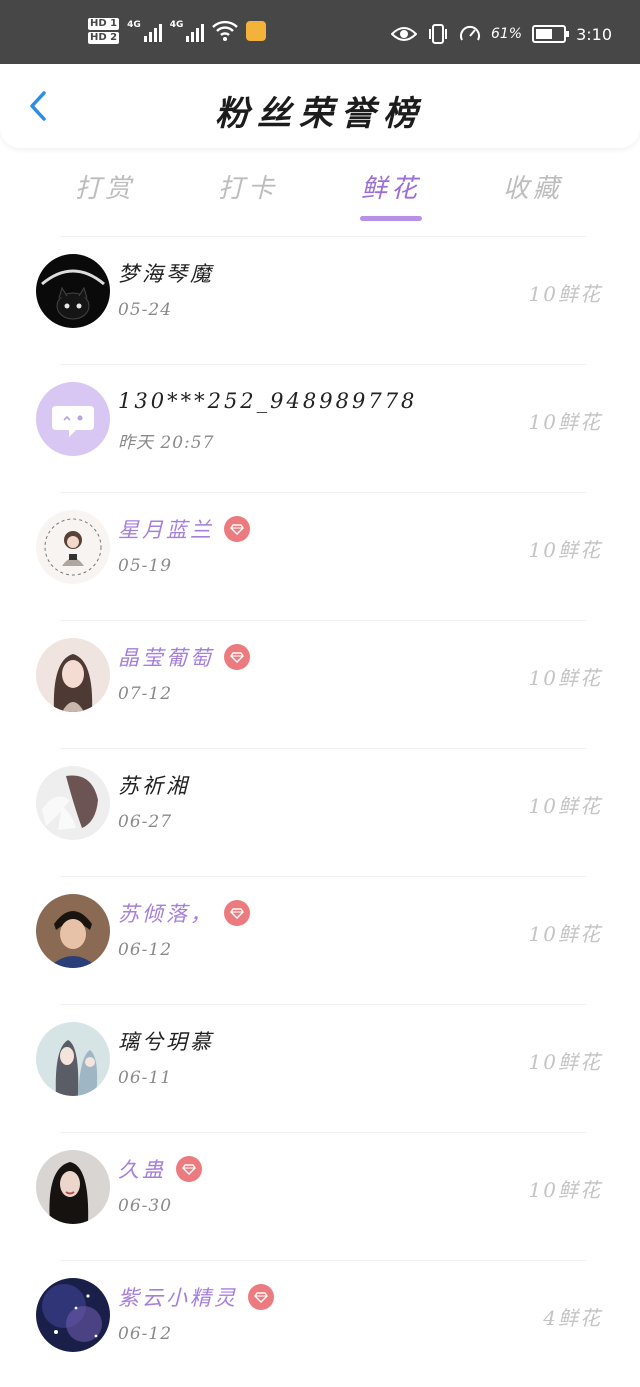  I want to click on signal-2-icon: 4G, so click(187, 31).